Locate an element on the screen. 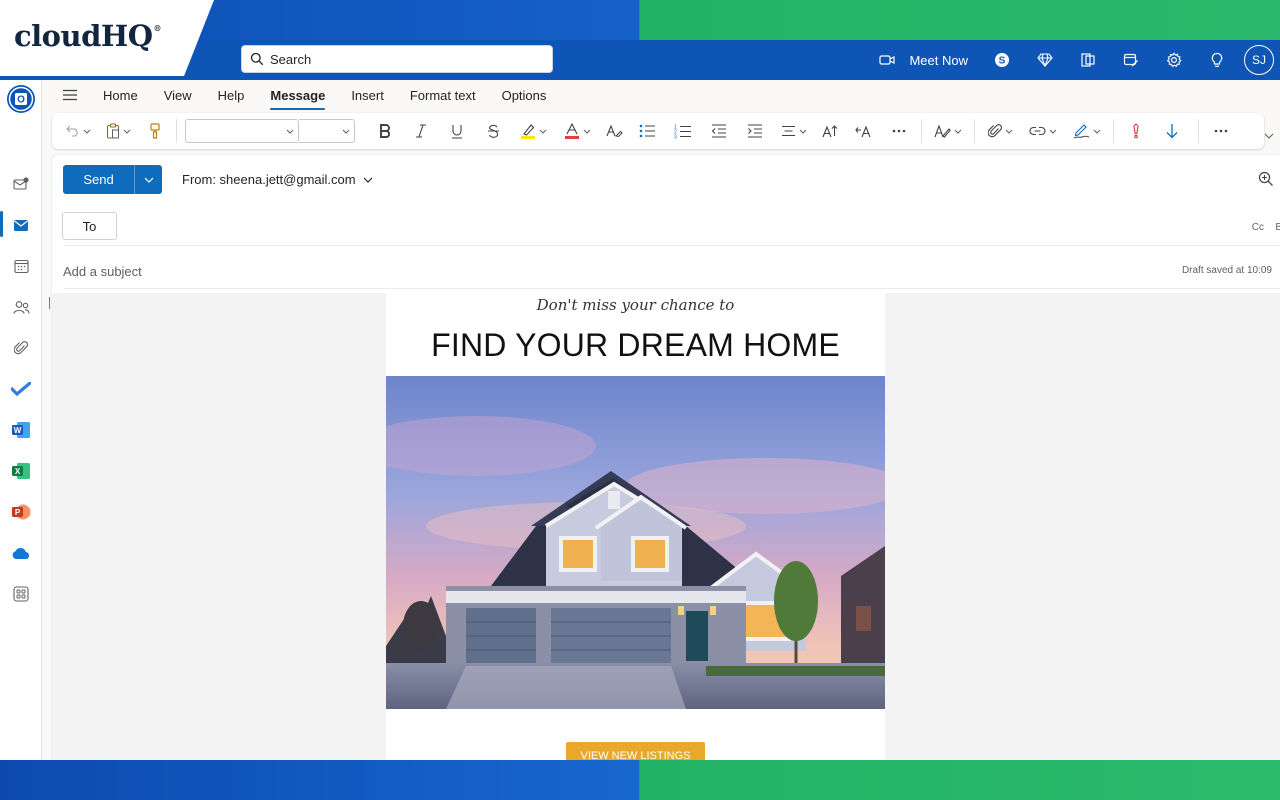 The width and height of the screenshot is (1280, 800). apps-grid-icon is located at coordinates (21, 594).